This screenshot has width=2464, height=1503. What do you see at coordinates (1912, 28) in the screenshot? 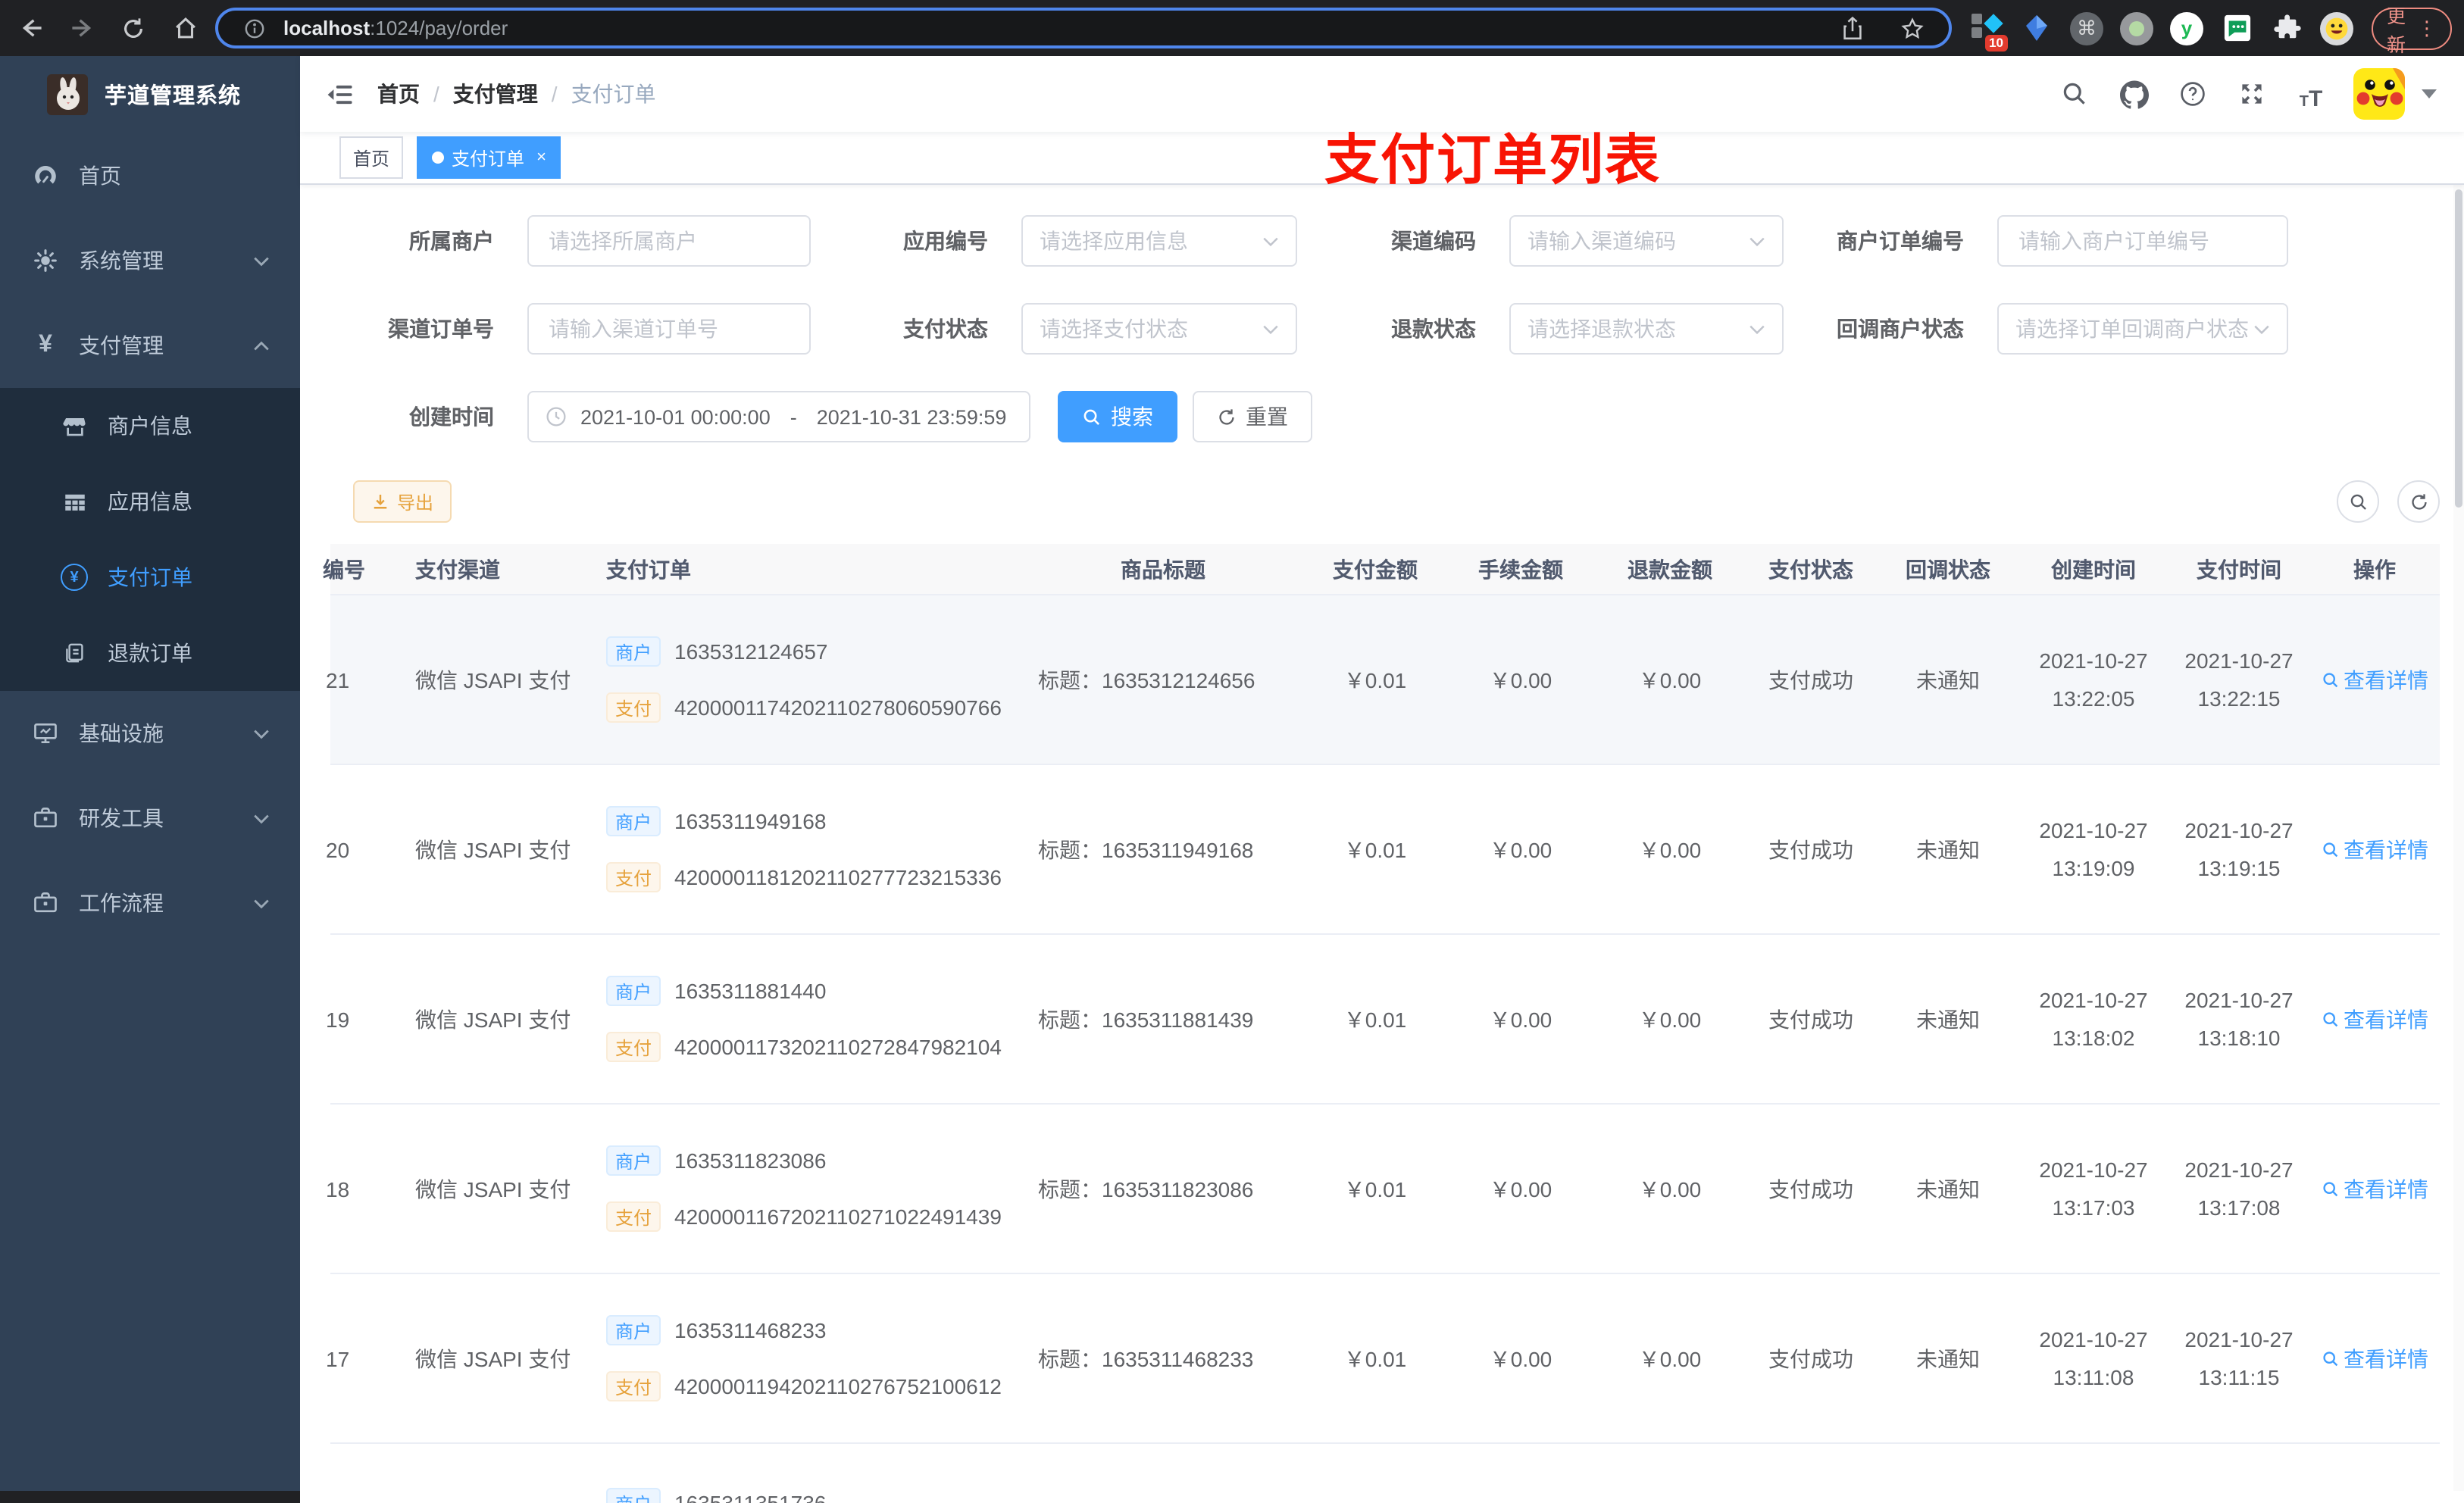
I see `bookmark-star-icon` at bounding box center [1912, 28].